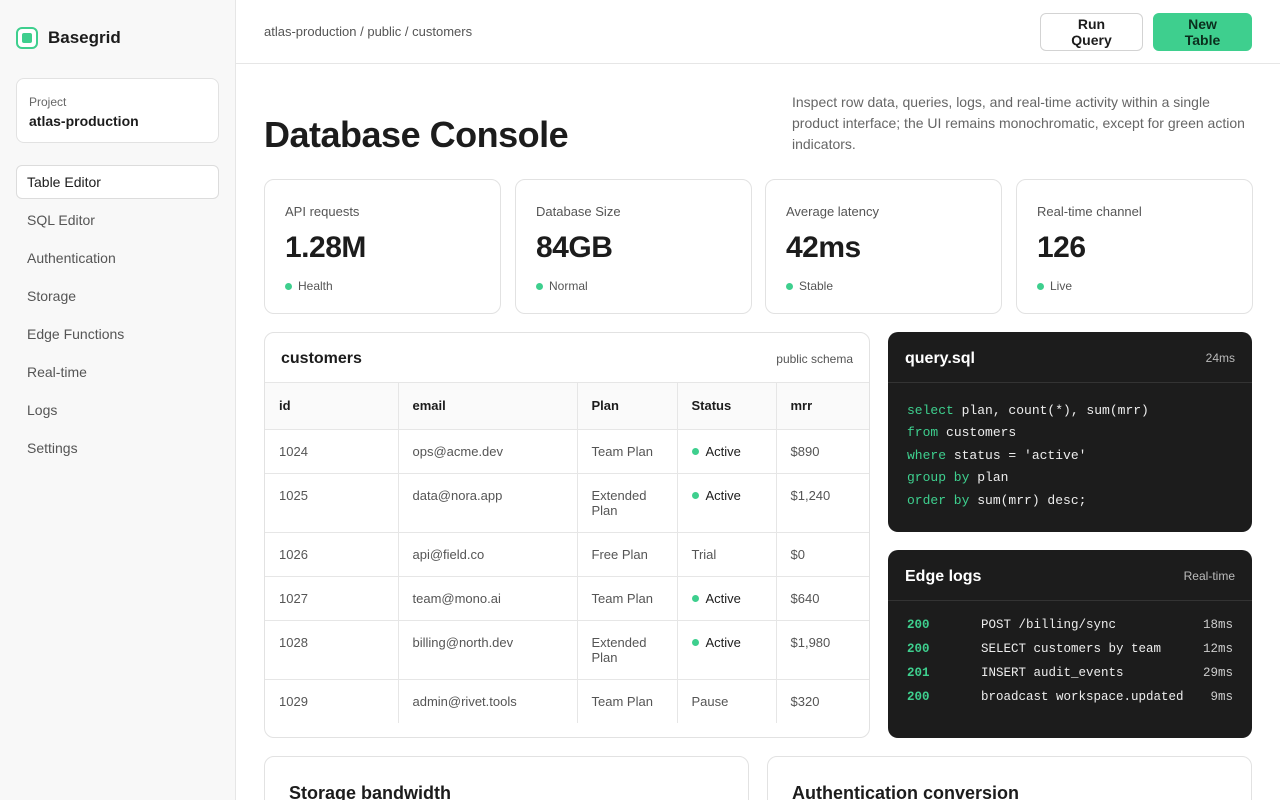  Describe the element at coordinates (727, 554) in the screenshot. I see `cell-status: Trial` at that location.